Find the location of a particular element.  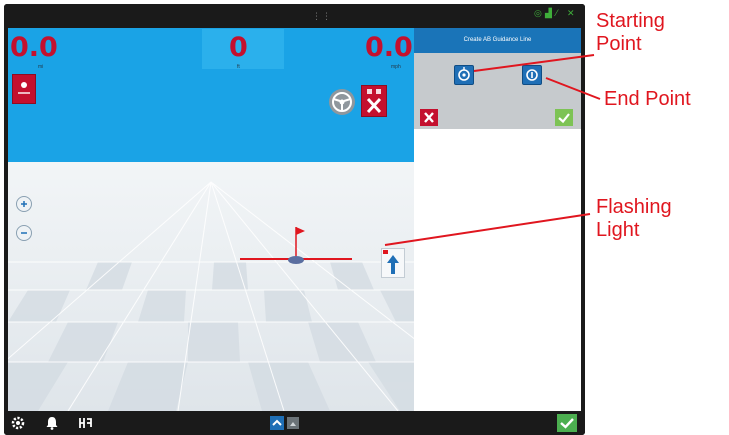

close-icon is located at coordinates (429, 117).